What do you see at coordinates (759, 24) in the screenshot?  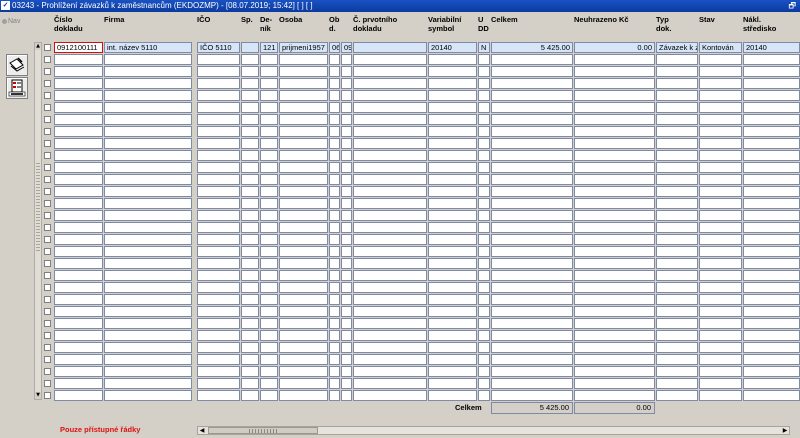 I see `column-header-nakl: Nákl. středisko` at bounding box center [759, 24].